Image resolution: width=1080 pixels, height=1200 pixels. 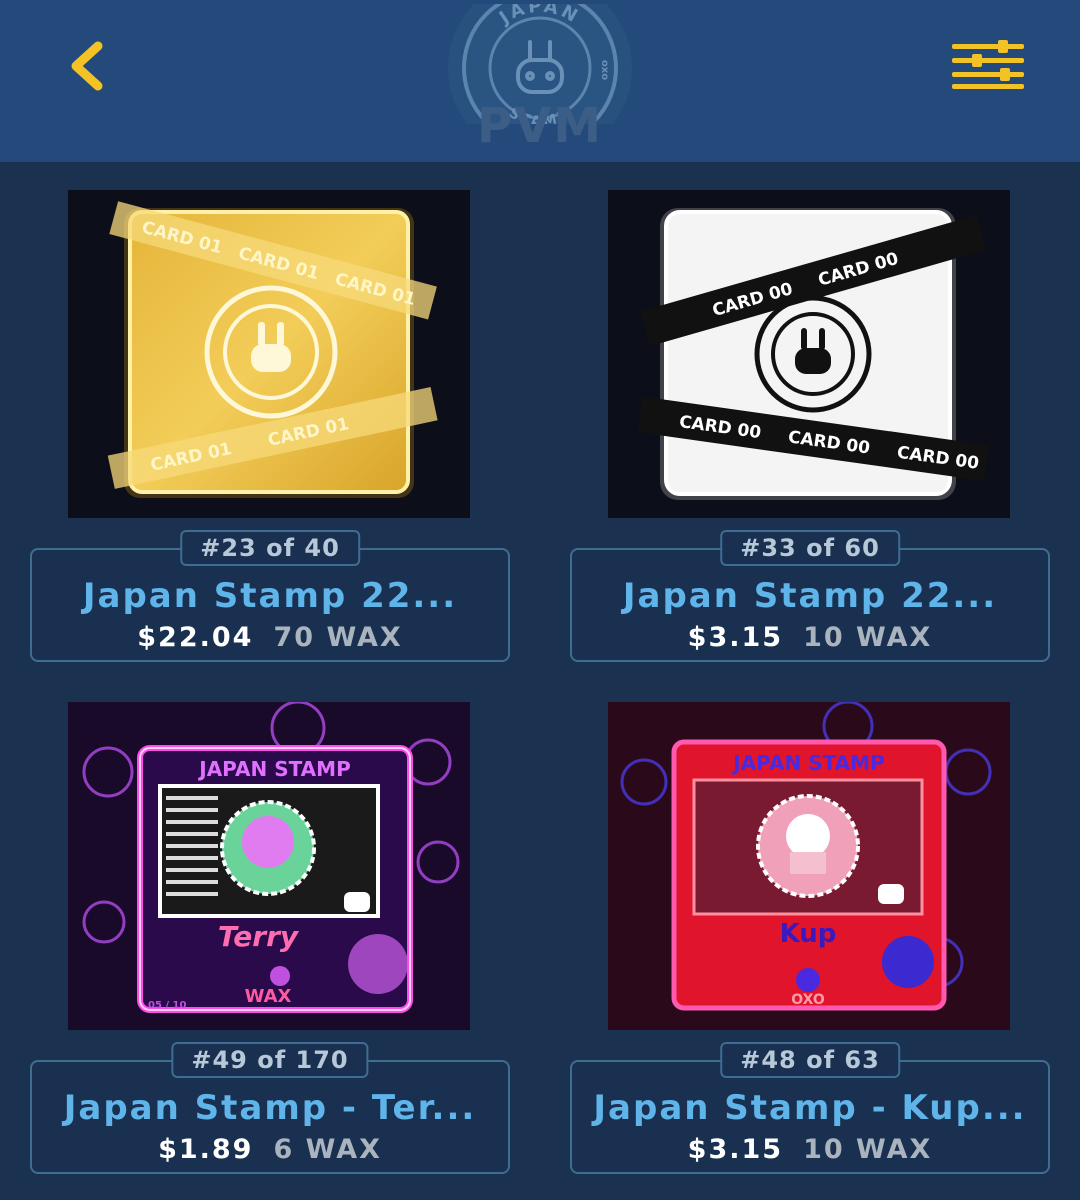 I want to click on back-button, so click(x=86, y=66).